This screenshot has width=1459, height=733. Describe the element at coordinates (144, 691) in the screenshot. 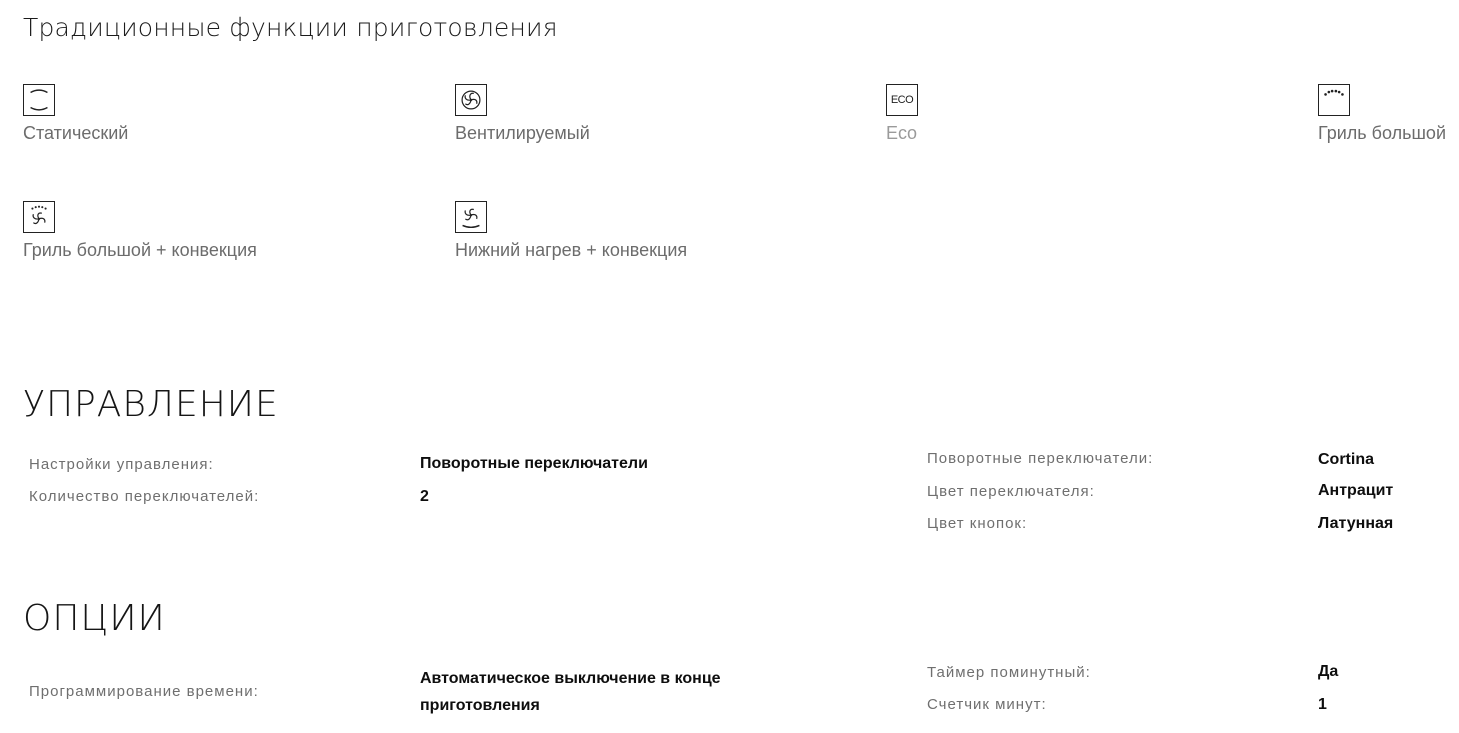

I see `spec-label-time-programming: Программирование времени:` at that location.